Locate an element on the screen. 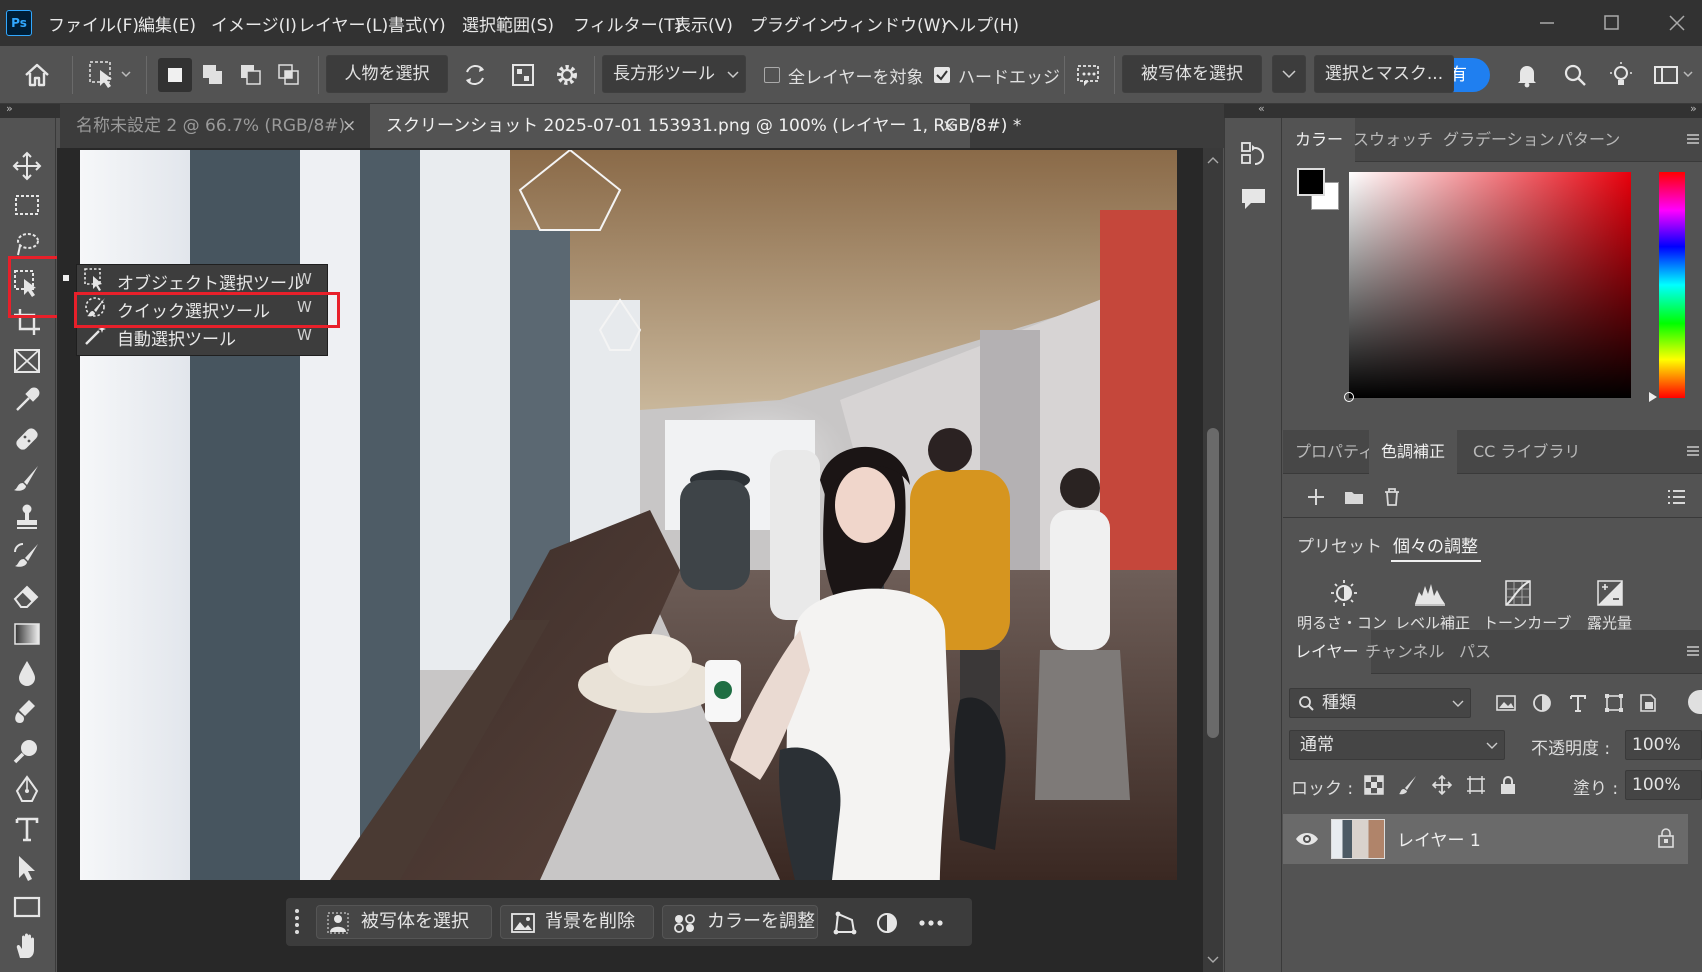  workspace-icon is located at coordinates (1675, 75).